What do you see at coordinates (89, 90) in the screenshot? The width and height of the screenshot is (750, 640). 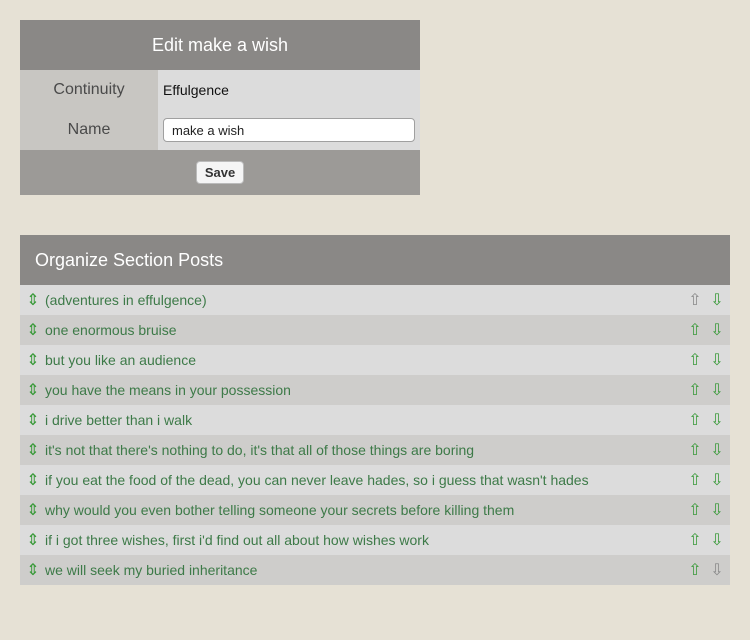 I see `continuity-label: Continuity` at bounding box center [89, 90].